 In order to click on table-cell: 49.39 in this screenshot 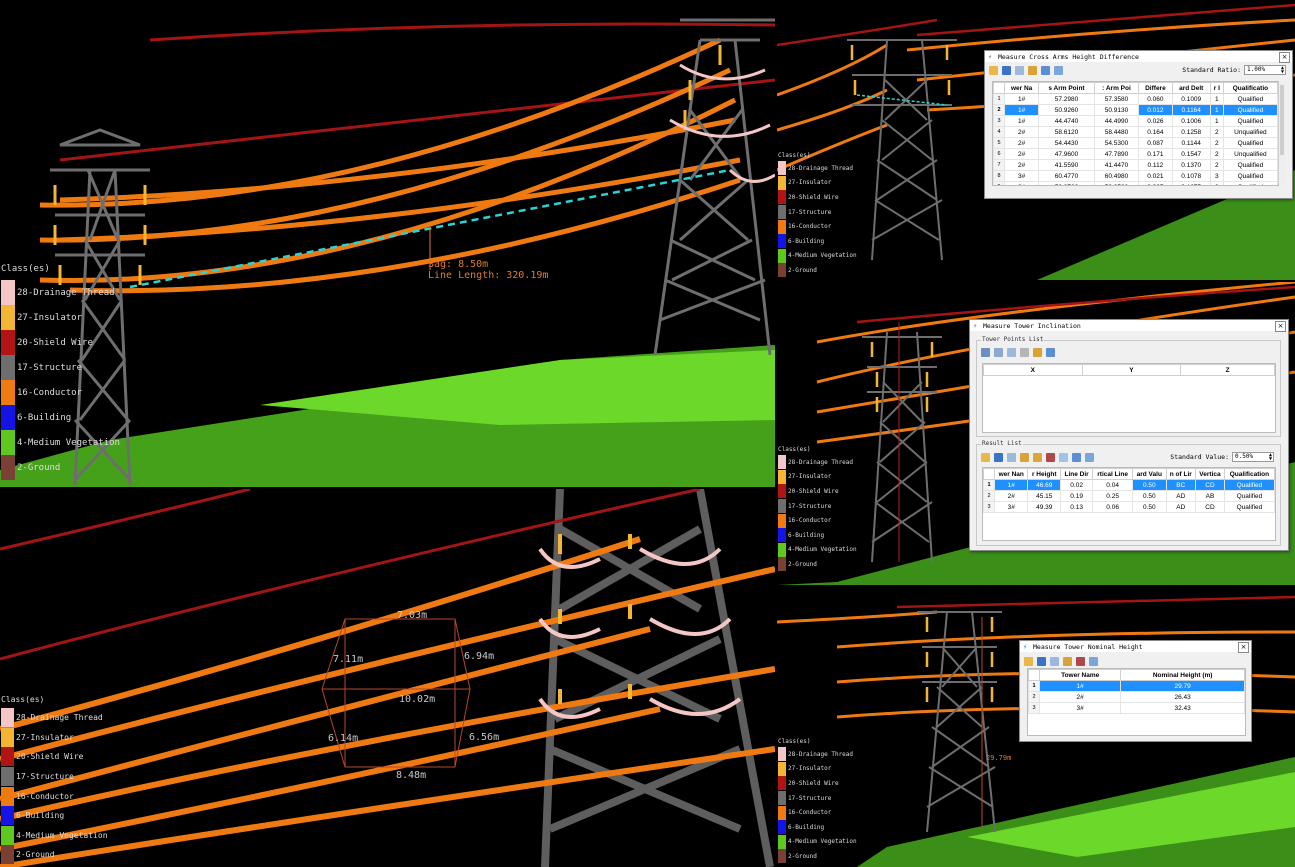, I will do `click(1044, 507)`.